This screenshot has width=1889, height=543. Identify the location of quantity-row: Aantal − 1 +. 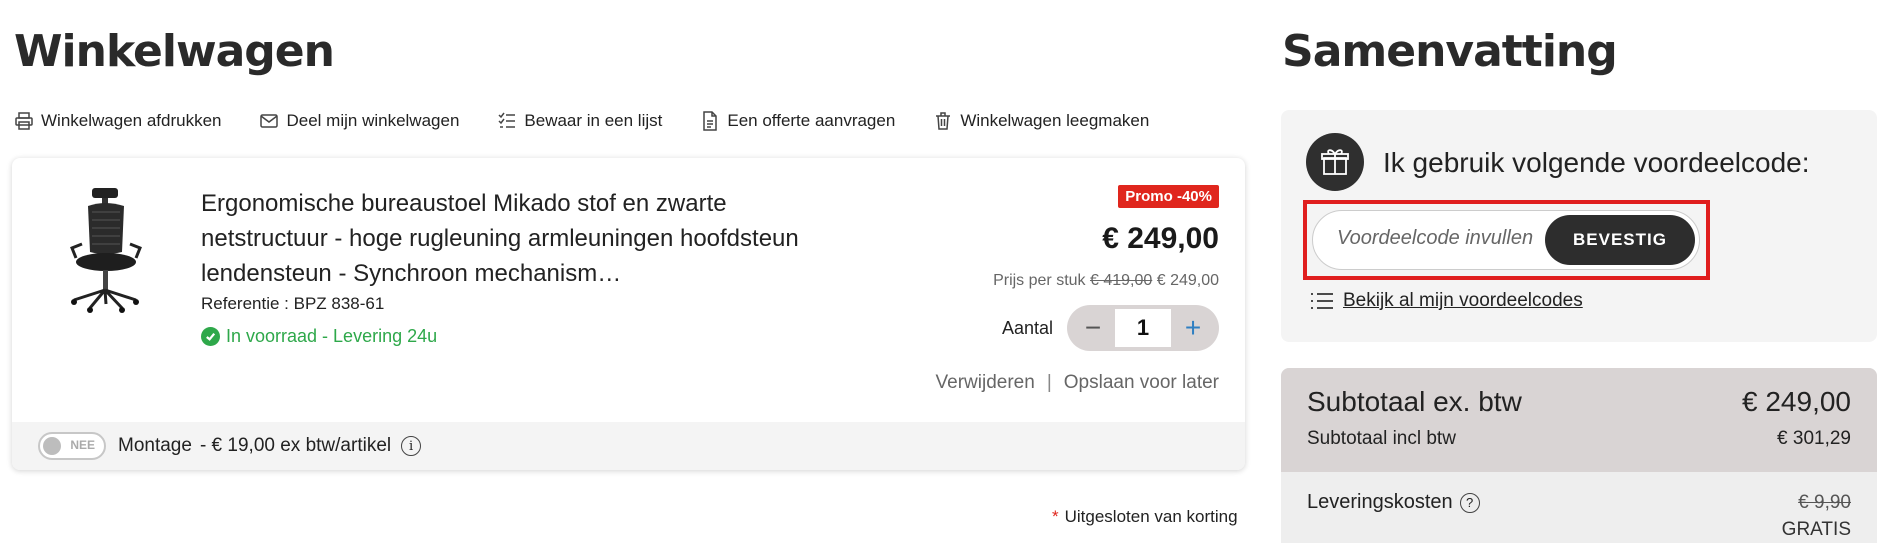
(1110, 328).